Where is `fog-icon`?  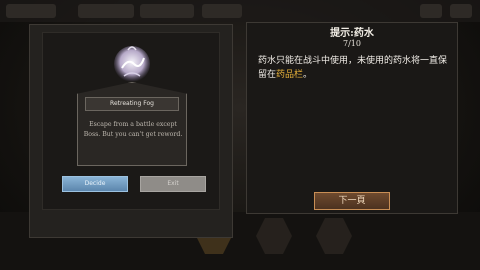 fog-icon is located at coordinates (132, 64).